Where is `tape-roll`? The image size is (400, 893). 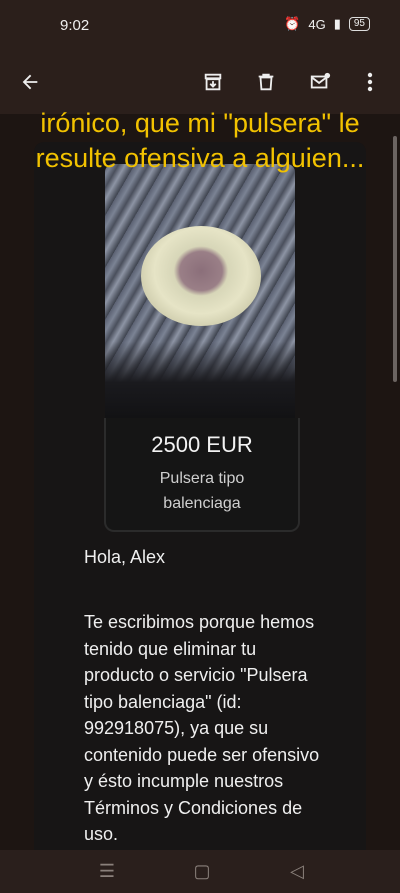 tape-roll is located at coordinates (201, 276).